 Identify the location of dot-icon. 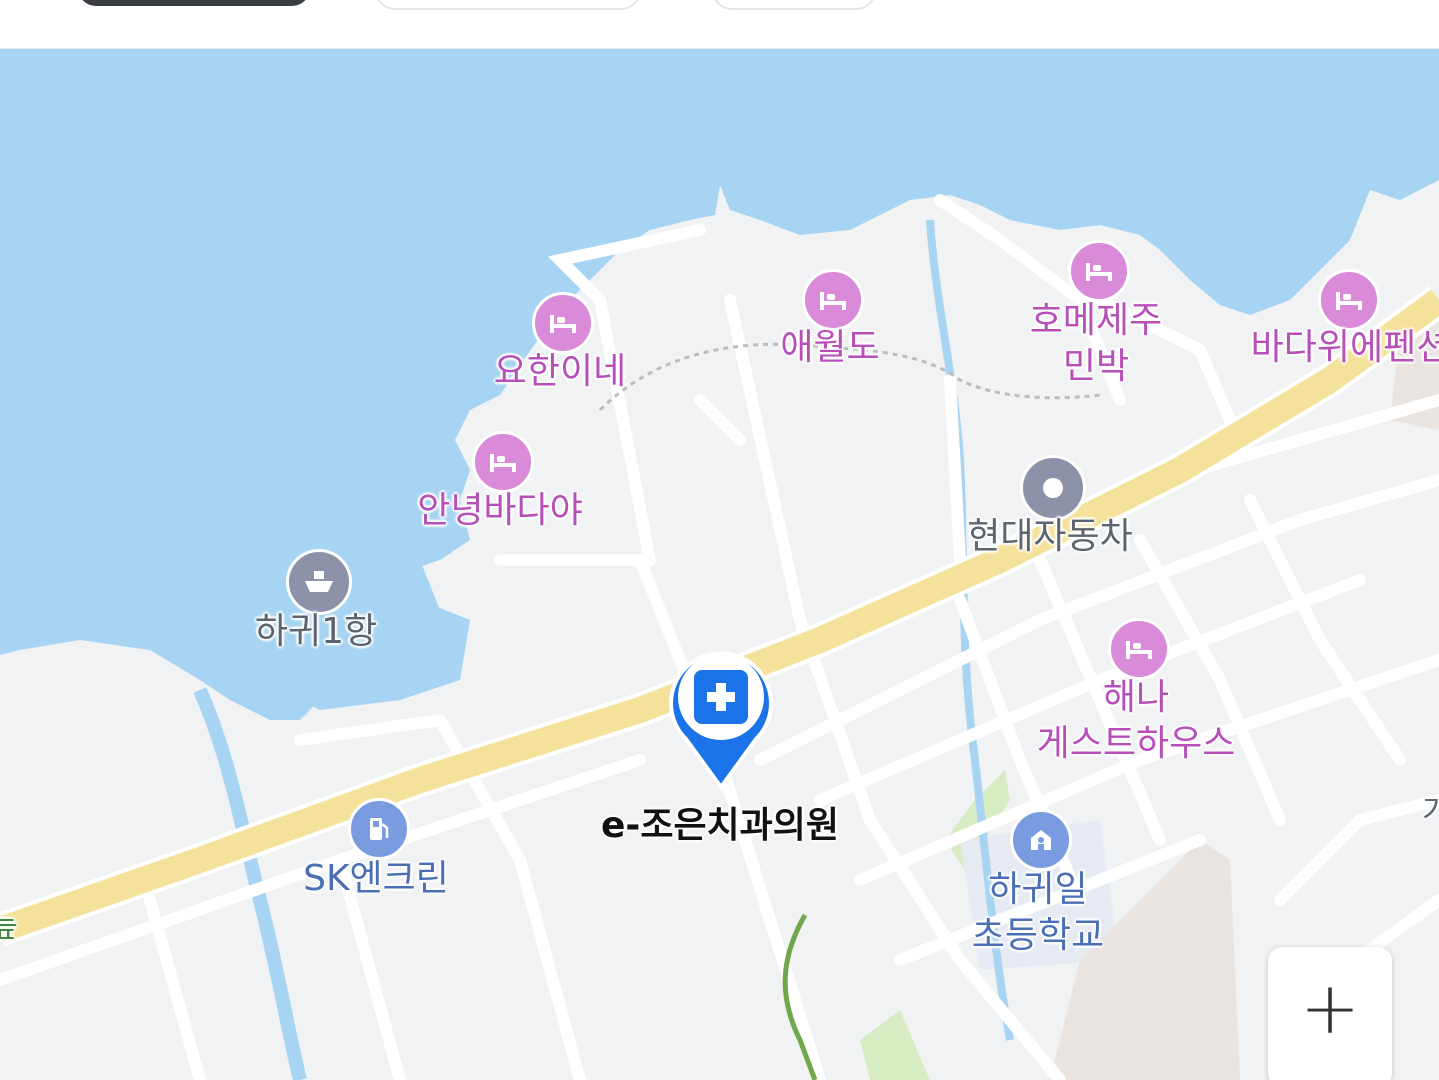
(1053, 488).